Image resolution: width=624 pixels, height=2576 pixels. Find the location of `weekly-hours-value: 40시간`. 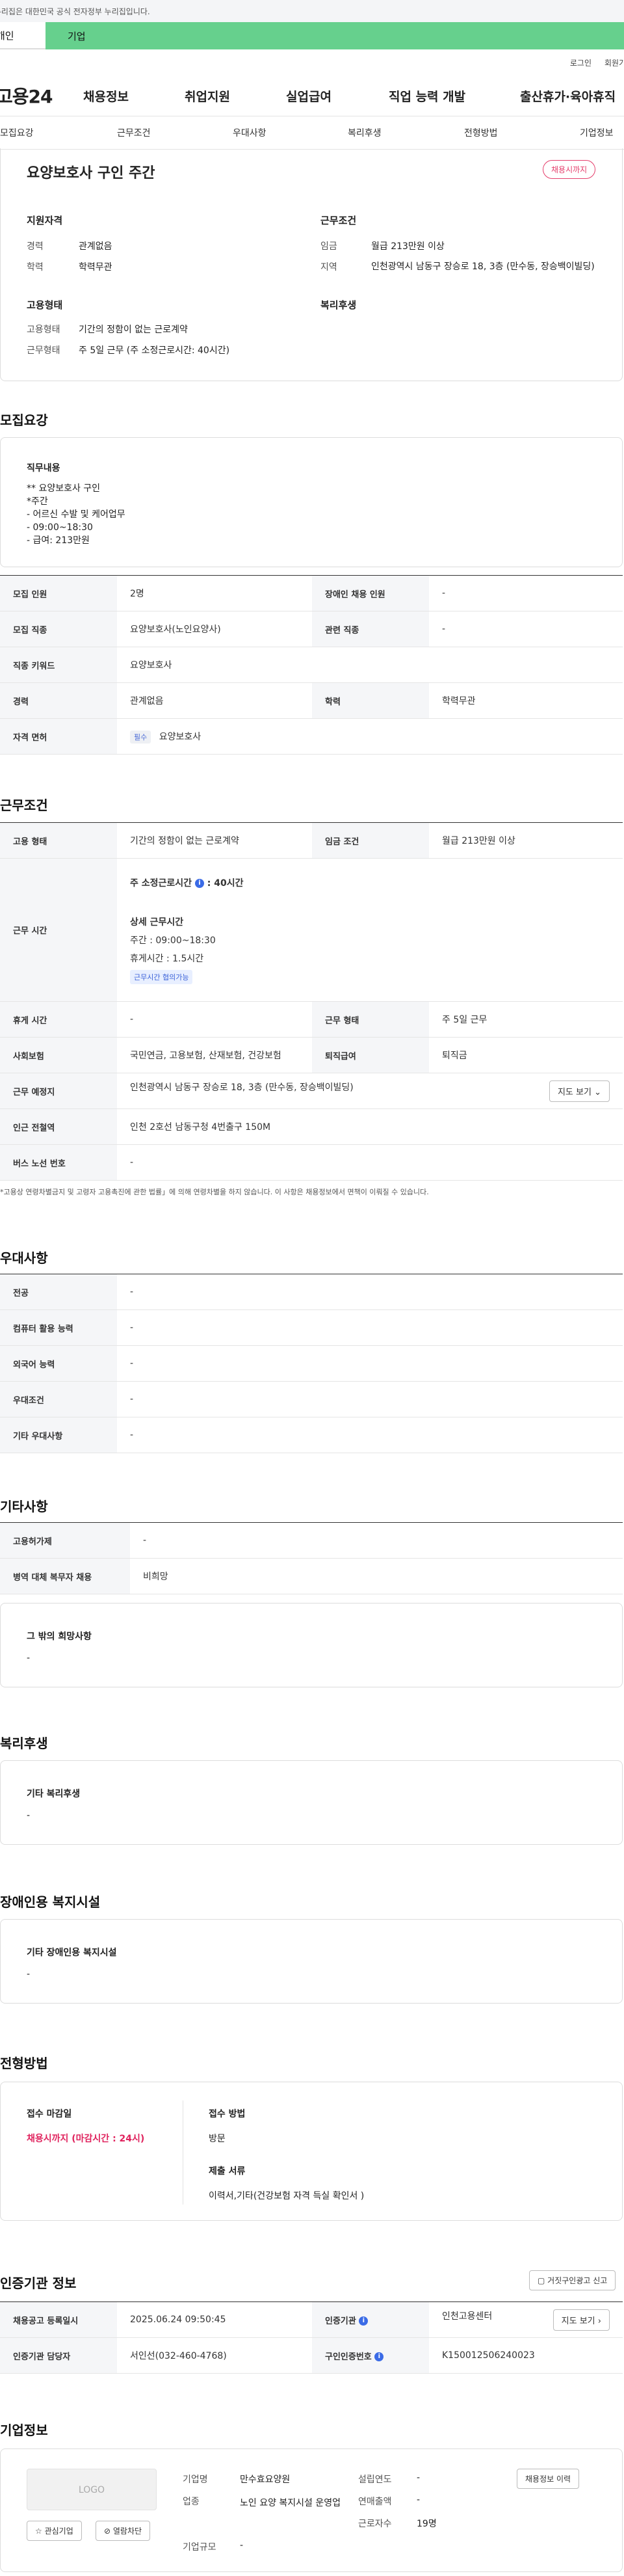

weekly-hours-value: 40시간 is located at coordinates (229, 883).